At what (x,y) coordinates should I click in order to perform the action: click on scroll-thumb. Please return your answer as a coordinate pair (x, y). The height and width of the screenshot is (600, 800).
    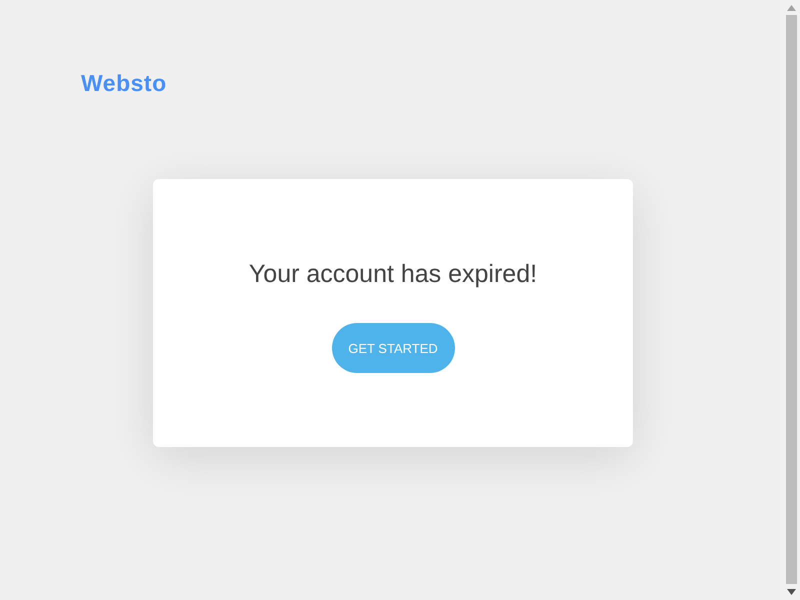
    Looking at the image, I should click on (791, 299).